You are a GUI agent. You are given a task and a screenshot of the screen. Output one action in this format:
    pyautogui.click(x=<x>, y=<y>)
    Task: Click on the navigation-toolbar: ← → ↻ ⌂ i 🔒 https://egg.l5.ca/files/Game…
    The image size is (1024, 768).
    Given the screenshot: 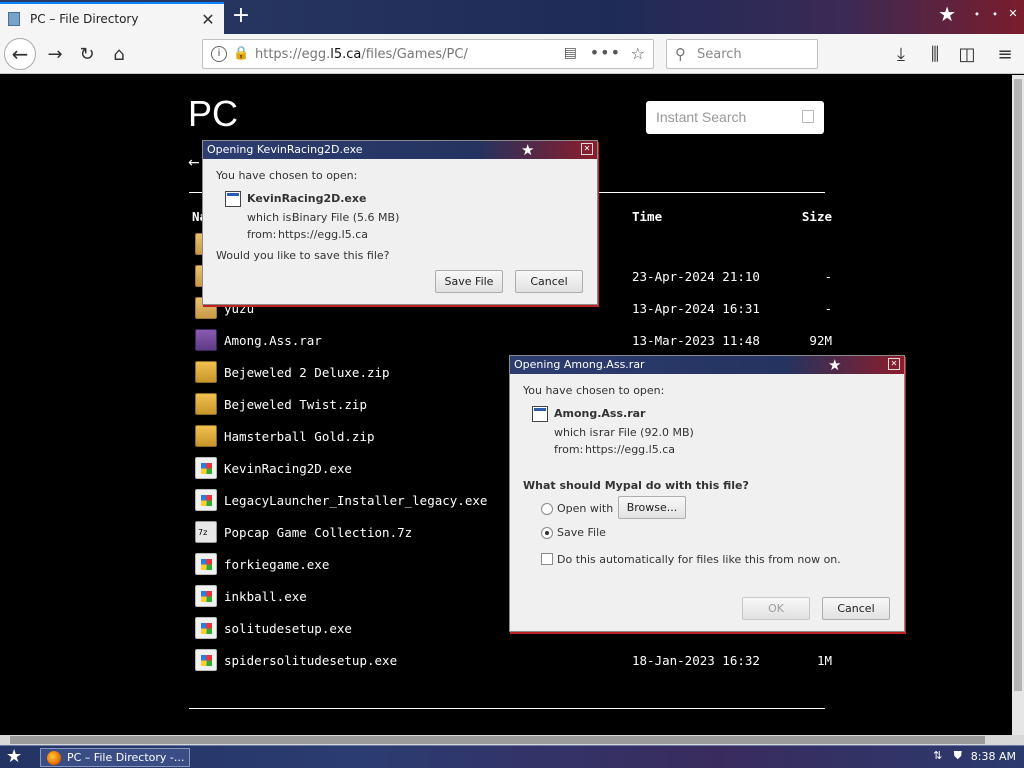 What is the action you would take?
    pyautogui.click(x=512, y=54)
    